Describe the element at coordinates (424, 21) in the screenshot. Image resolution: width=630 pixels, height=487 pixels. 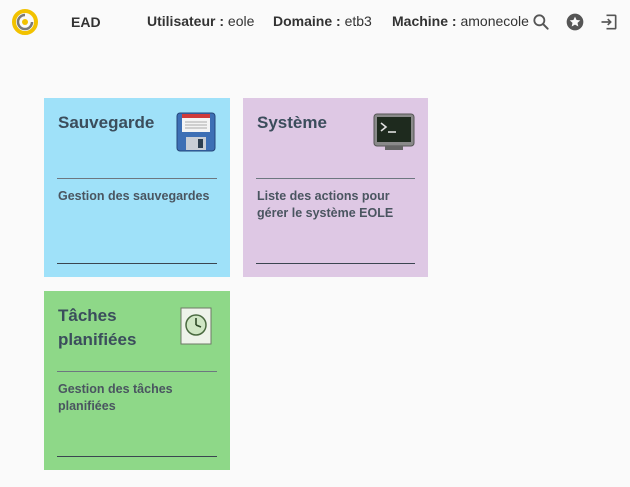
I see `machine-label: Machine :` at that location.